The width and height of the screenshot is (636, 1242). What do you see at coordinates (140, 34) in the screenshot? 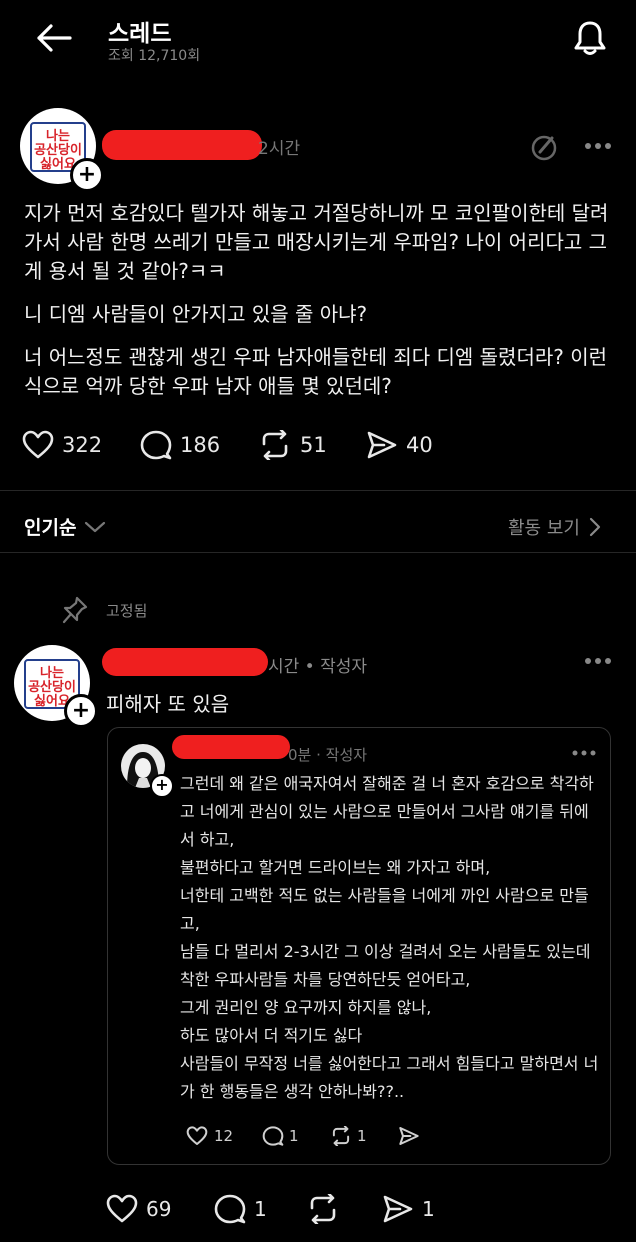
I see `page-title: 스레드` at bounding box center [140, 34].